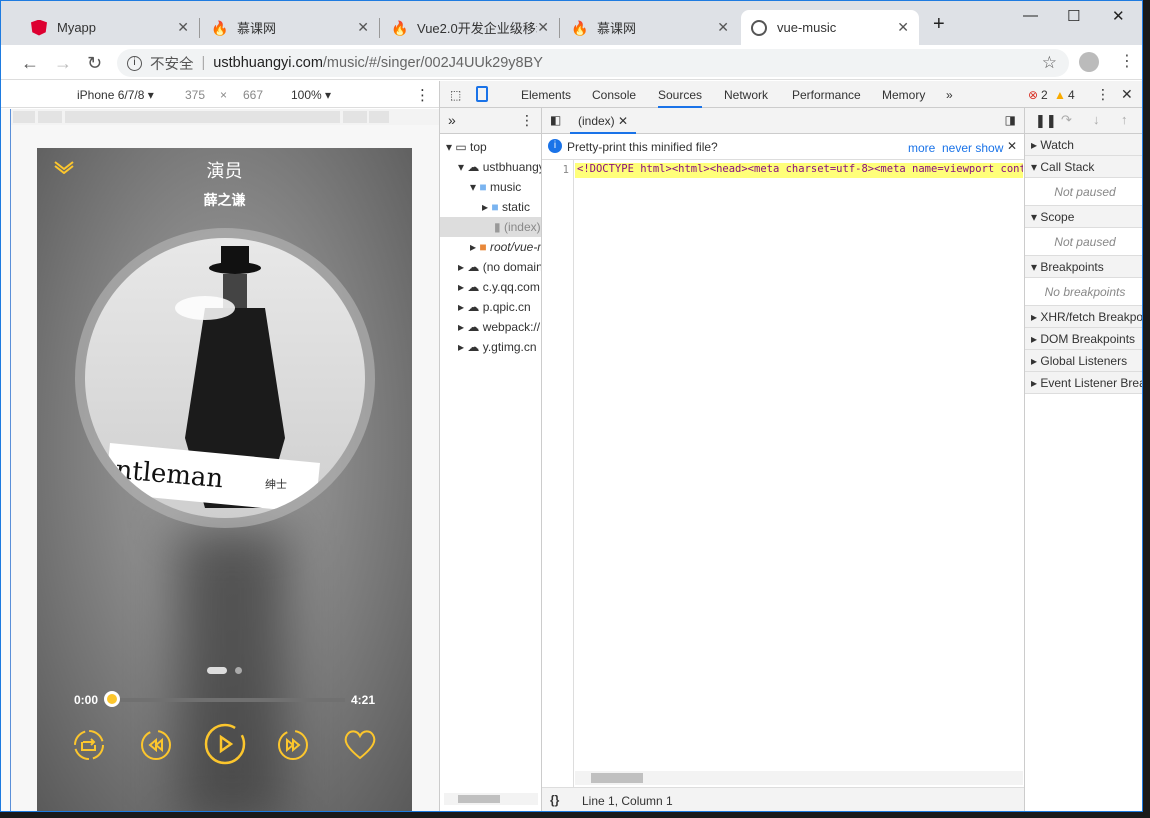  What do you see at coordinates (921, 148) in the screenshot?
I see `more-link: more` at bounding box center [921, 148].